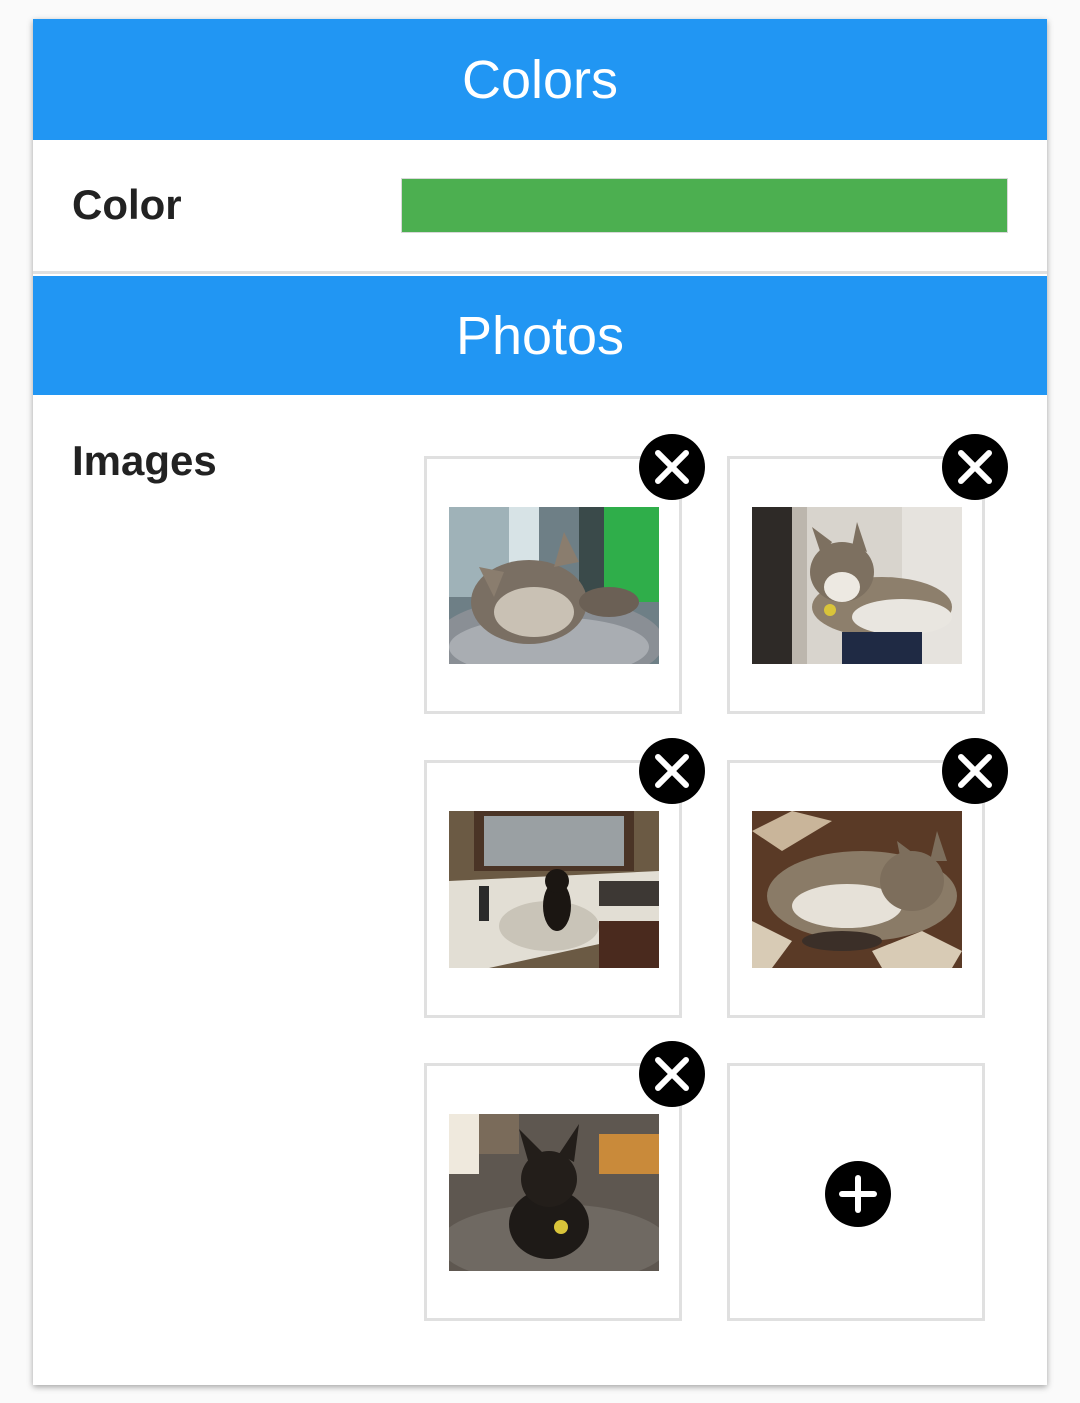 This screenshot has width=1080, height=1403. What do you see at coordinates (144, 460) in the screenshot?
I see `images-field-label: Images` at bounding box center [144, 460].